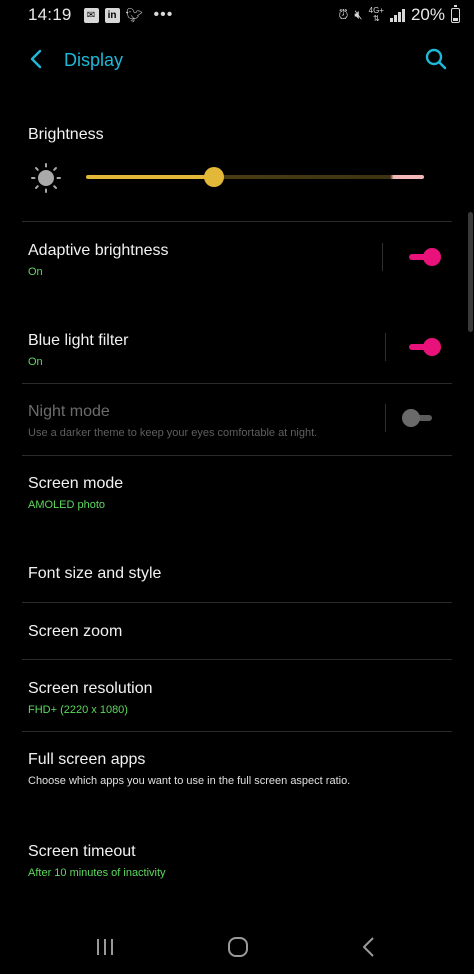  Describe the element at coordinates (87, 759) in the screenshot. I see `full-screen-apps-title: Full screen apps` at that location.